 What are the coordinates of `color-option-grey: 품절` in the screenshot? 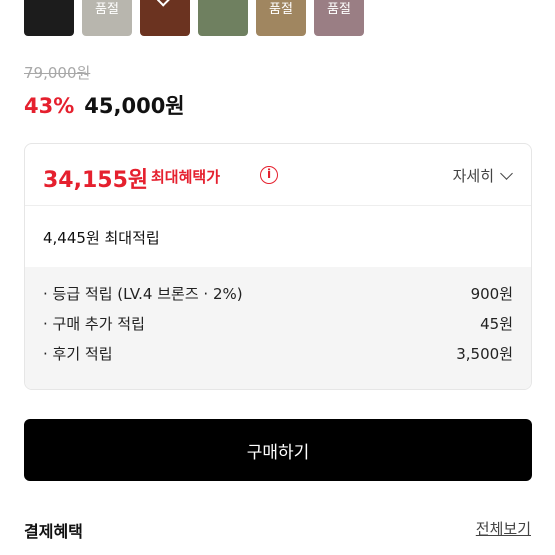 It's located at (107, 18).